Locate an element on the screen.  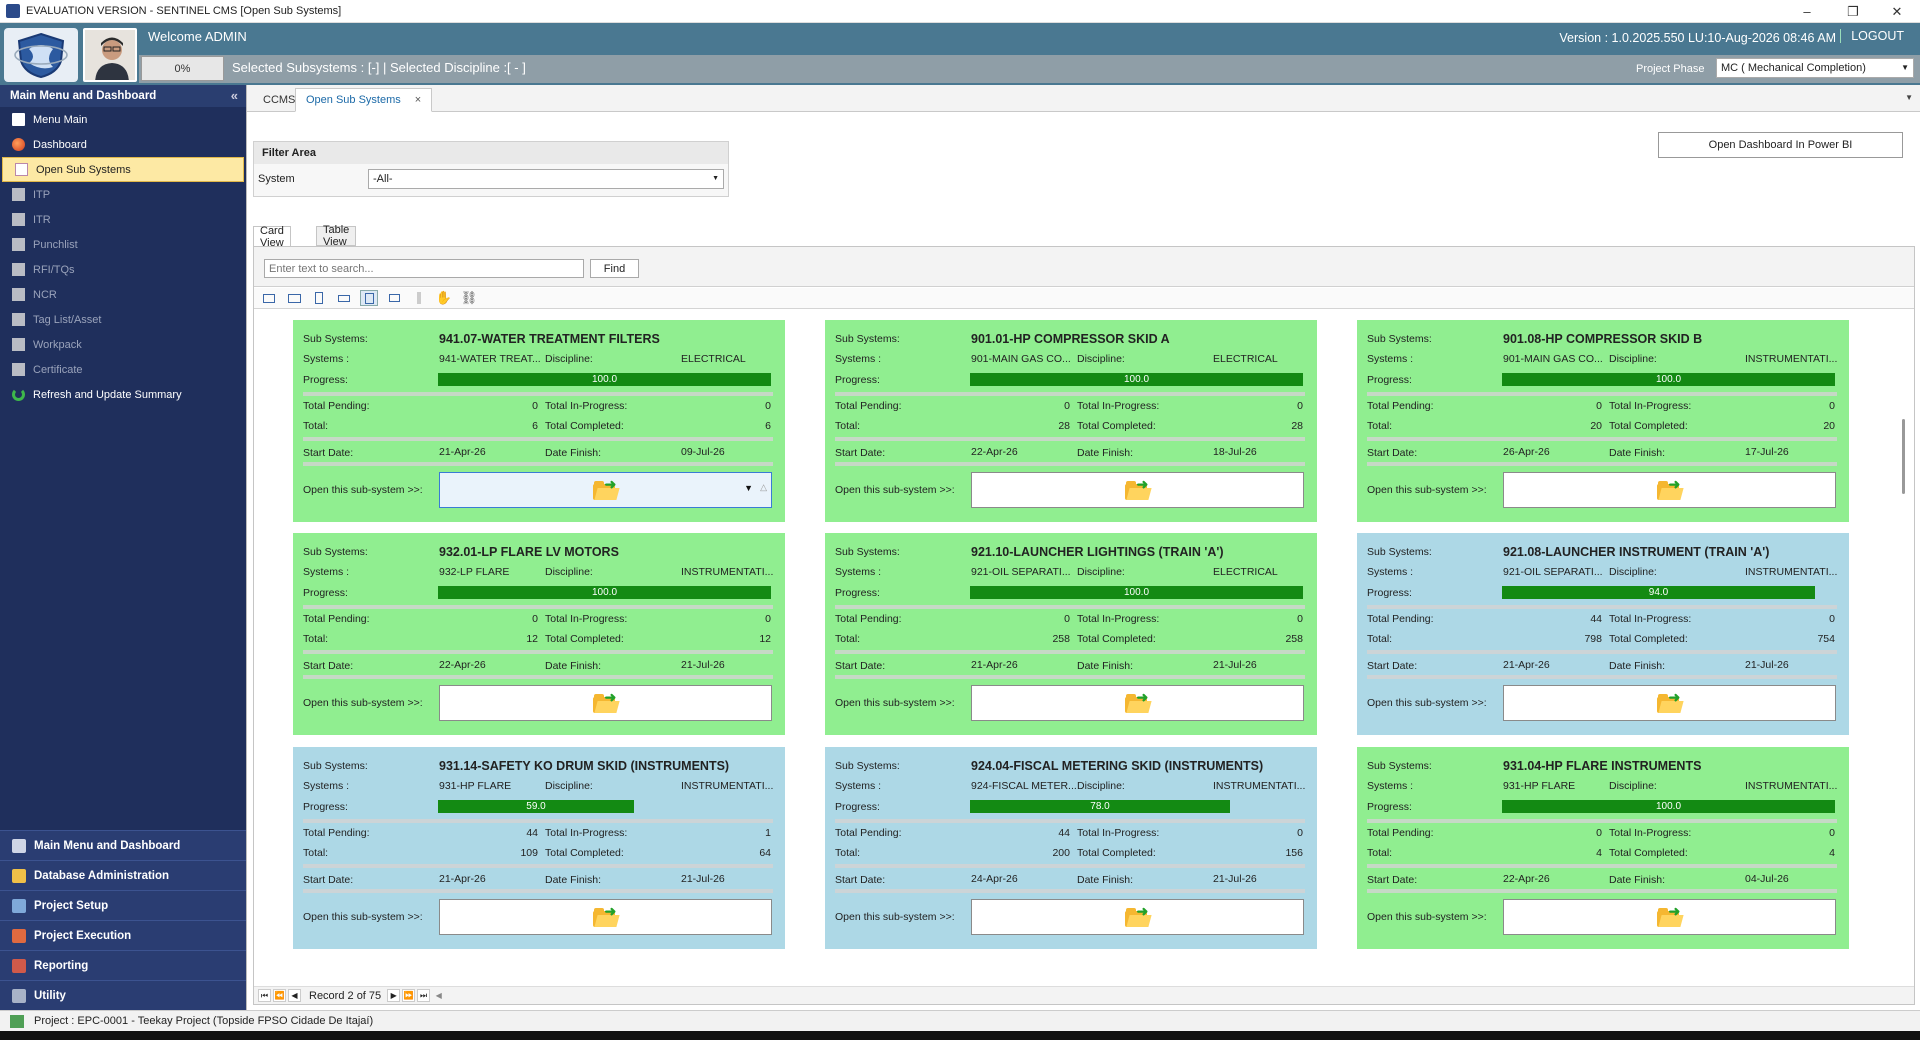
restore-button: ❐ is located at coordinates (1853, 11).